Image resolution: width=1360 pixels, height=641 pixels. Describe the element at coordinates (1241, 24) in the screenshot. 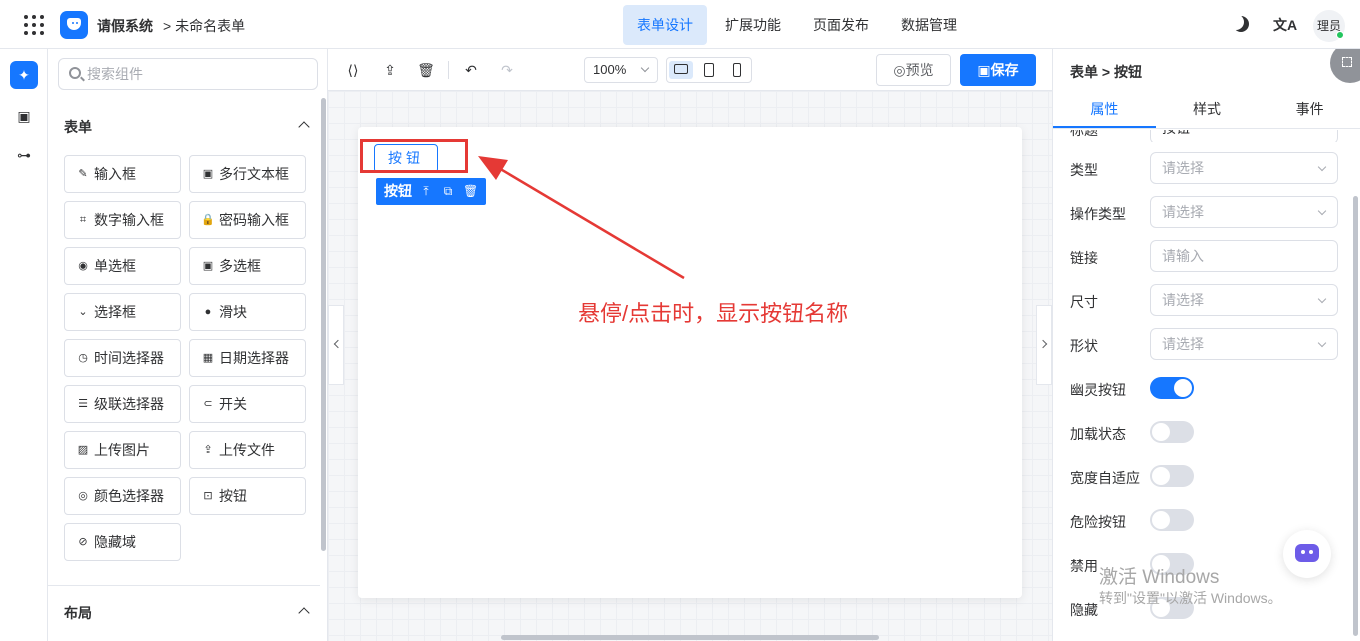

I see `dark-mode-icon` at that location.